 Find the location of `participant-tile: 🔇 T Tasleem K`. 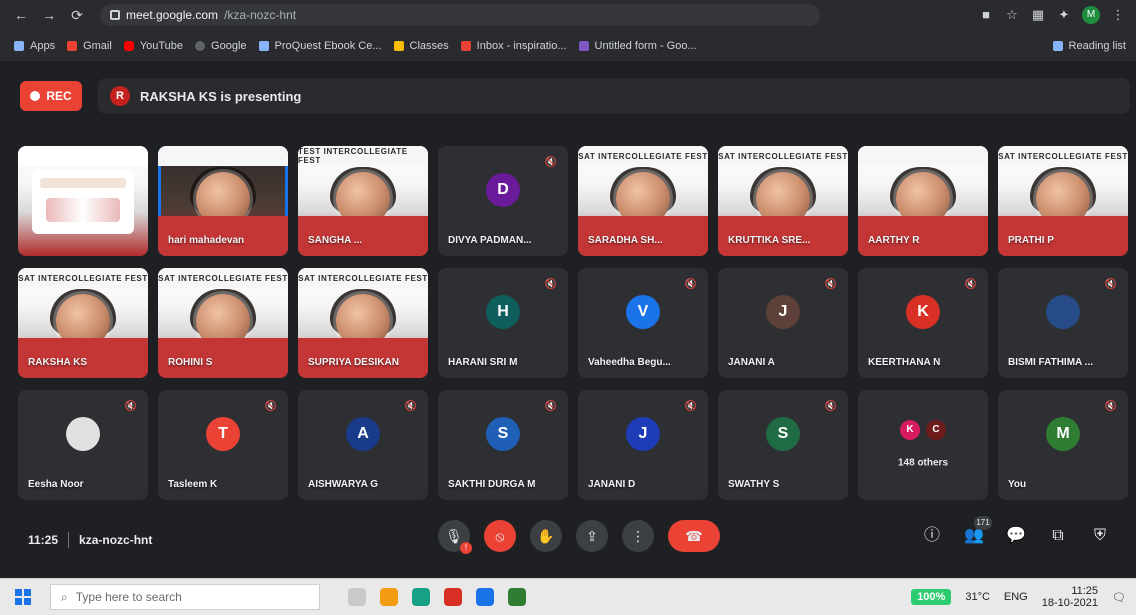

participant-tile: 🔇 T Tasleem K is located at coordinates (223, 445).